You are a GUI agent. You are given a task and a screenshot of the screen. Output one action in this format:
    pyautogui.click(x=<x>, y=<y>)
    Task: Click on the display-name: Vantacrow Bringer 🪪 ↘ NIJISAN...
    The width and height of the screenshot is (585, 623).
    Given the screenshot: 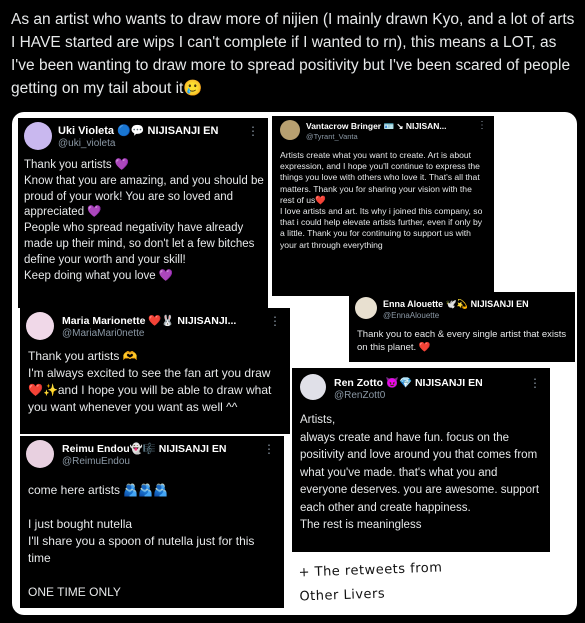 What is the action you would take?
    pyautogui.click(x=376, y=126)
    